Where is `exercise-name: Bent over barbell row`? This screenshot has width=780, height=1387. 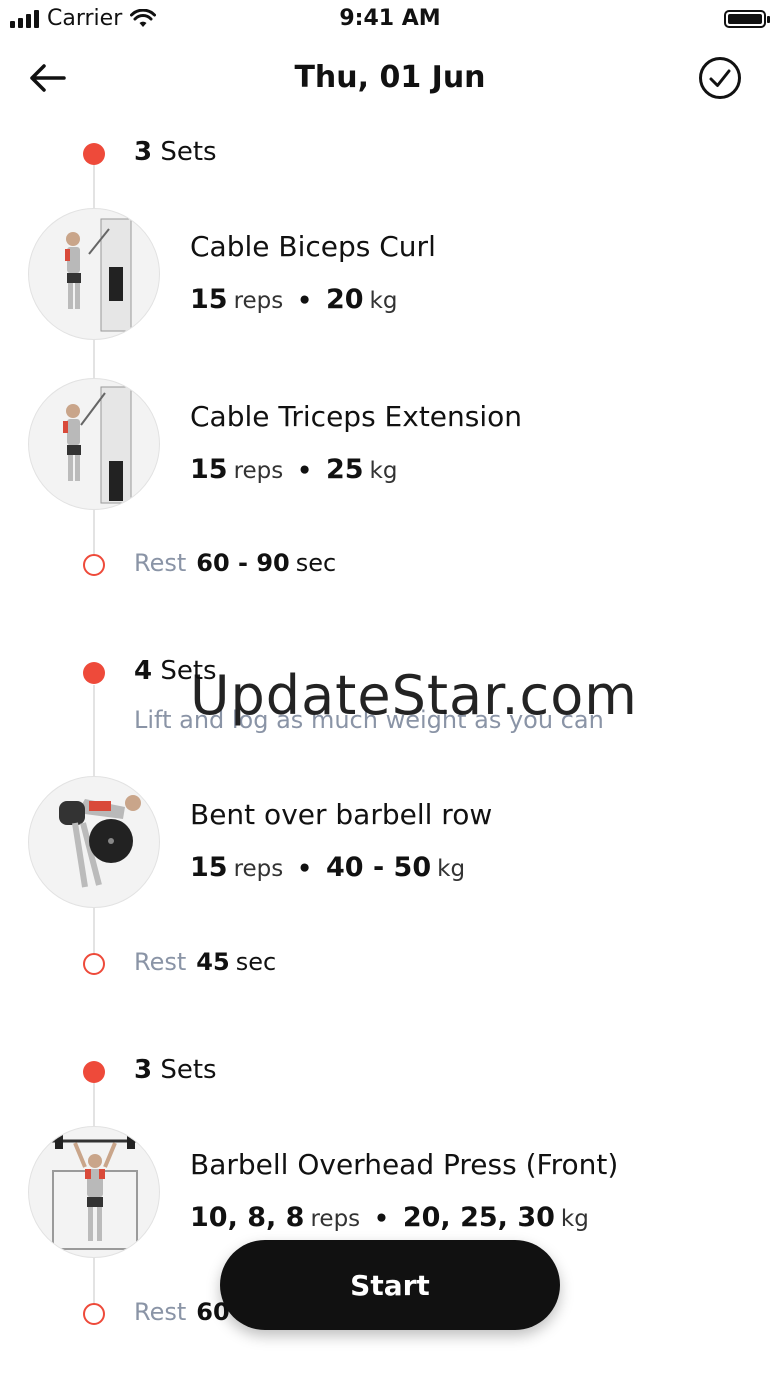
exercise-name: Bent over barbell row is located at coordinates (341, 814).